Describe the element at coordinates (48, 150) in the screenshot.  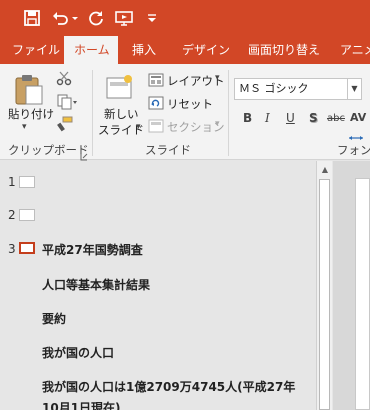
I see `clipboard-group-label: クリップボード` at that location.